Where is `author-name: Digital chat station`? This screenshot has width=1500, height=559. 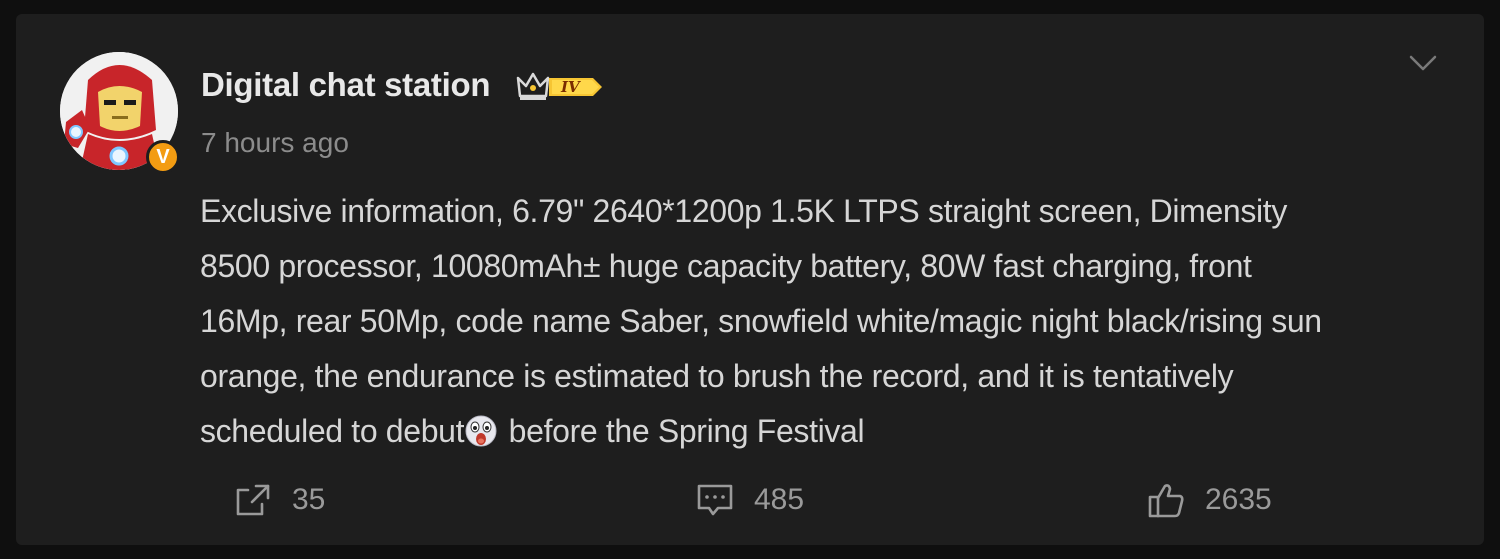 author-name: Digital chat station is located at coordinates (346, 85).